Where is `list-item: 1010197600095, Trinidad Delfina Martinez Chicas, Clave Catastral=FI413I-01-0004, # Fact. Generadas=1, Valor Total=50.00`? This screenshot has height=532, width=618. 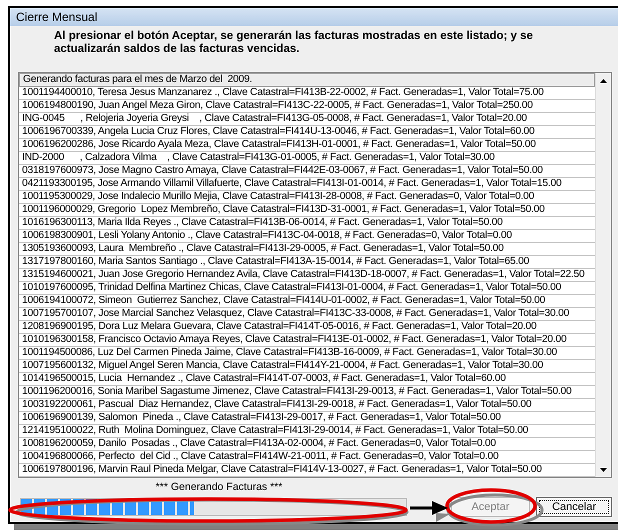
list-item: 1010197600095, Trinidad Delfina Martinez Chicas, Clave Catastral=FI413I-01-0004, # Fact. Generadas=1, Valor Total=50.00 is located at coordinates (307, 288).